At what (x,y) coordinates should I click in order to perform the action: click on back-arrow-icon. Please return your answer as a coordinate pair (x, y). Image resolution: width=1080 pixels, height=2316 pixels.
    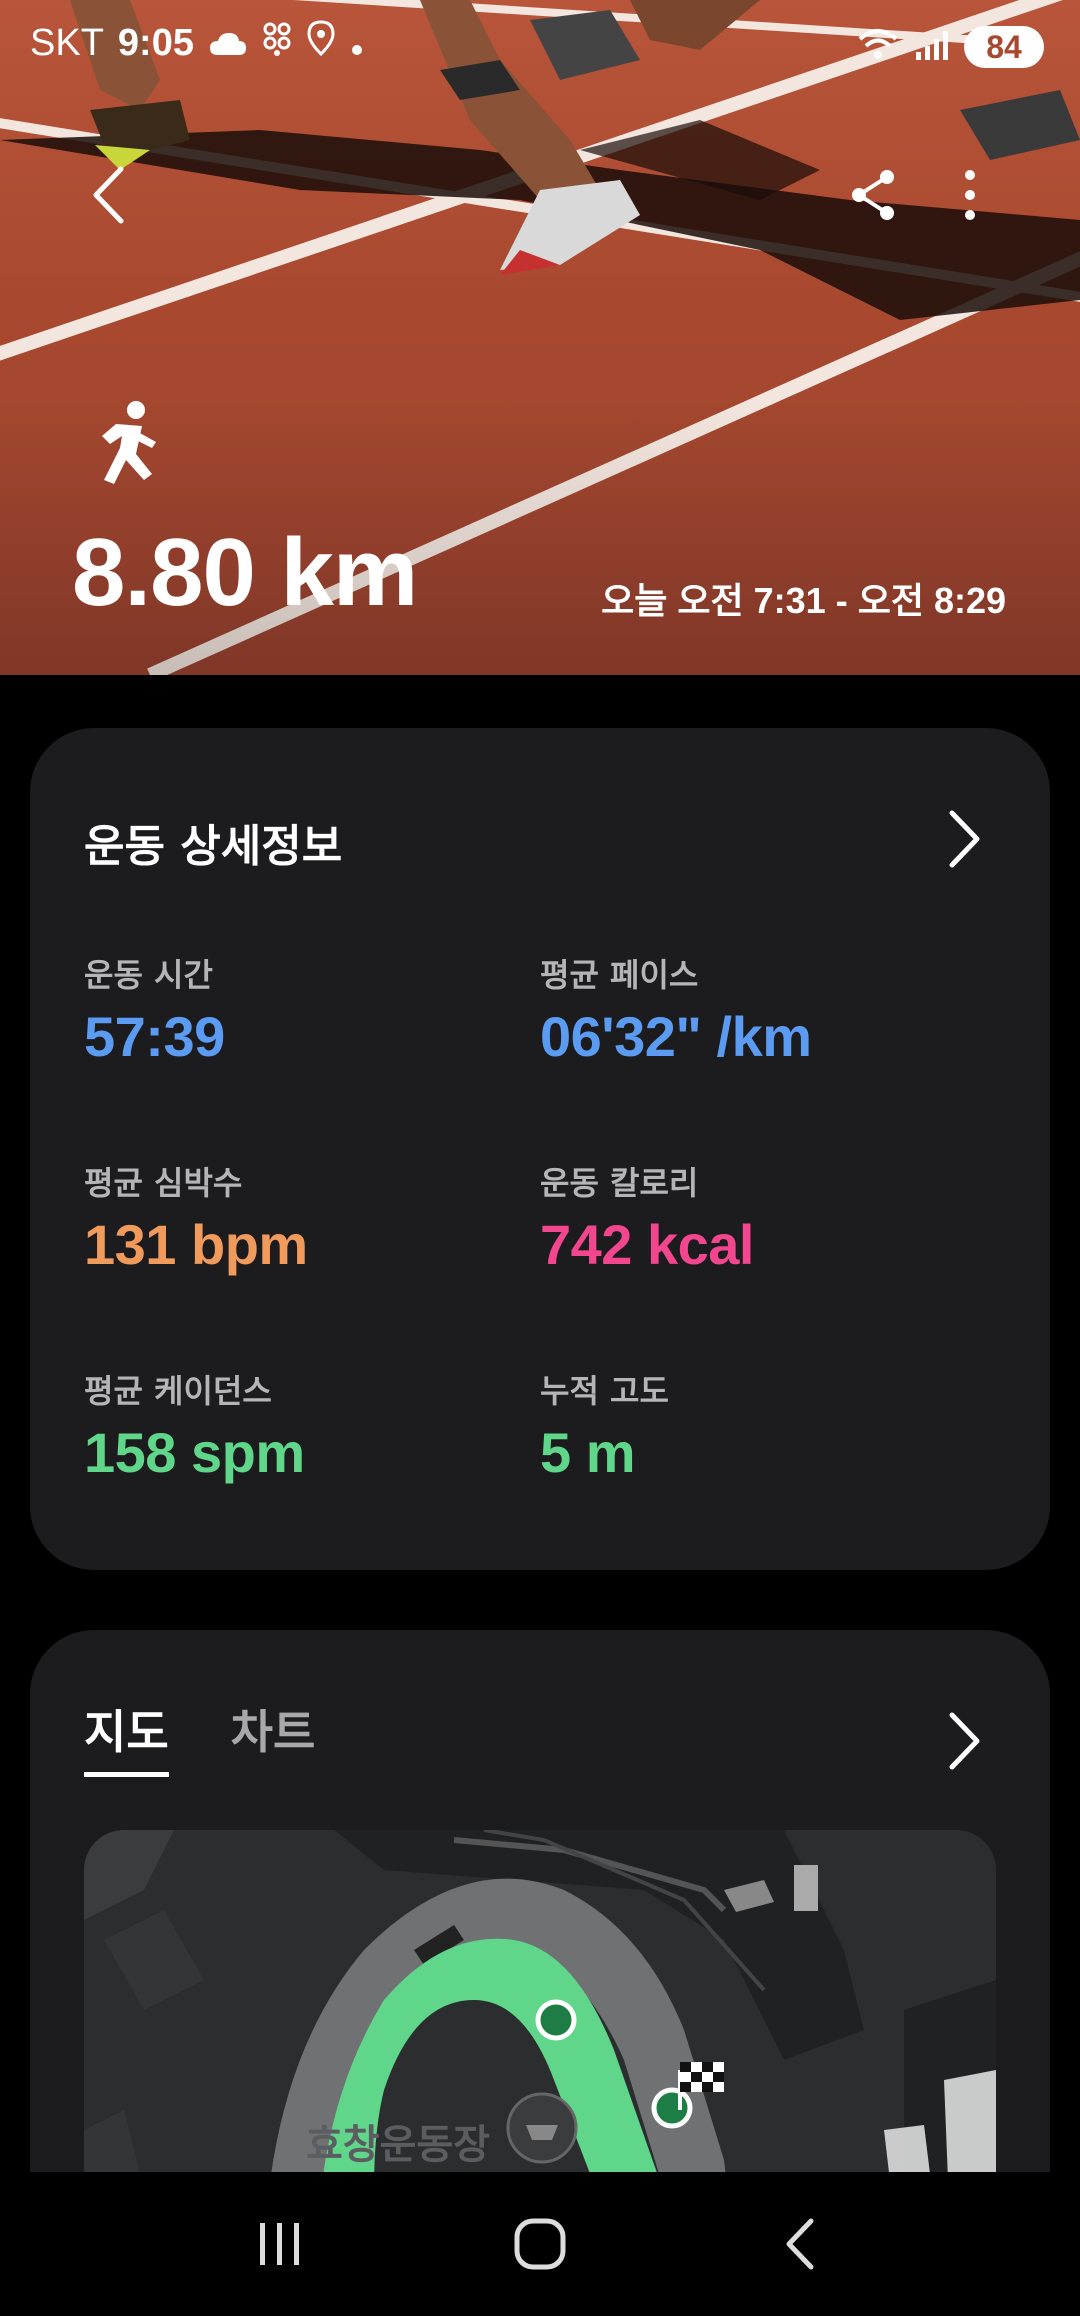
    Looking at the image, I should click on (108, 195).